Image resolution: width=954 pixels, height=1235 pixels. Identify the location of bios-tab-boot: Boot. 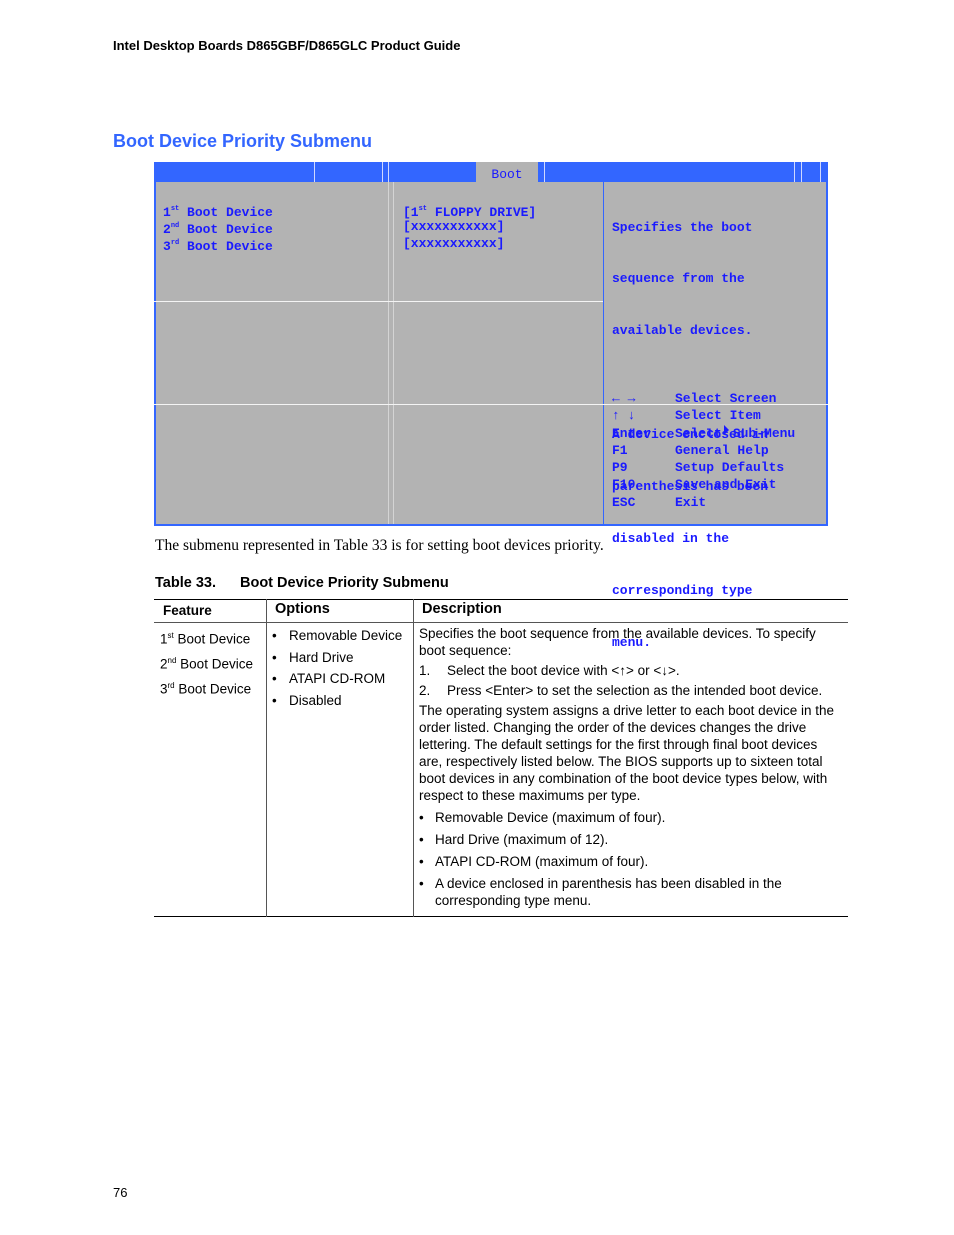
(507, 172).